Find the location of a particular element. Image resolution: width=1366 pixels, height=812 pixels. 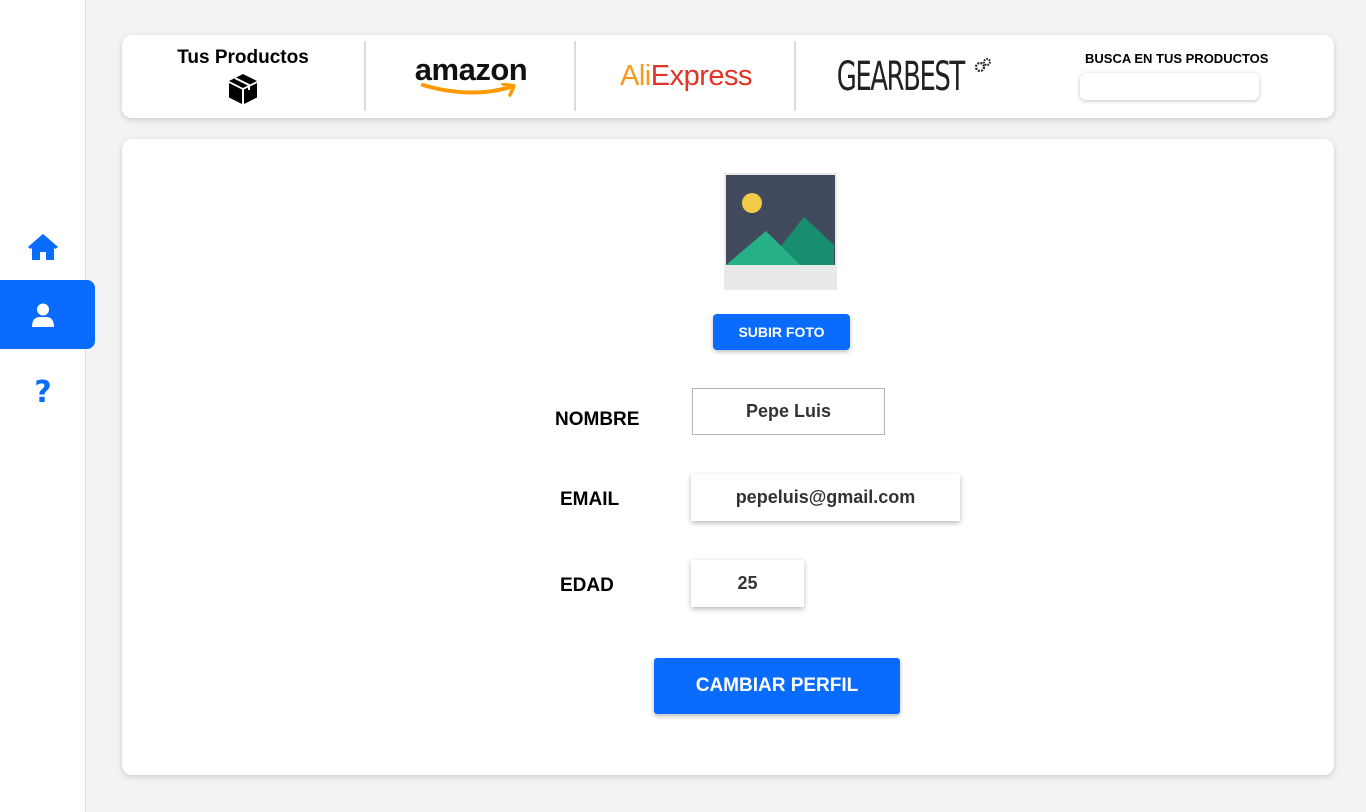

search-block: BUSCA EN TUS PRODUCTOS is located at coordinates (1180, 75).